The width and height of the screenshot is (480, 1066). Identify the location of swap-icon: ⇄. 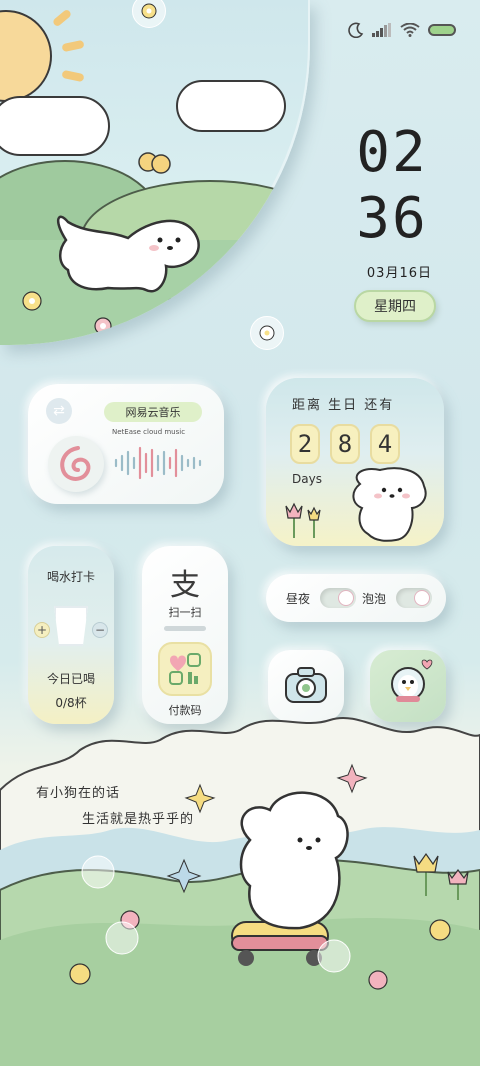
(59, 411).